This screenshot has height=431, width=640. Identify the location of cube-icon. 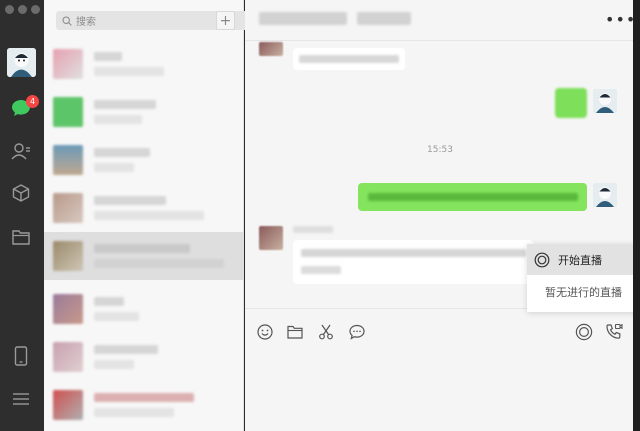
(21, 193).